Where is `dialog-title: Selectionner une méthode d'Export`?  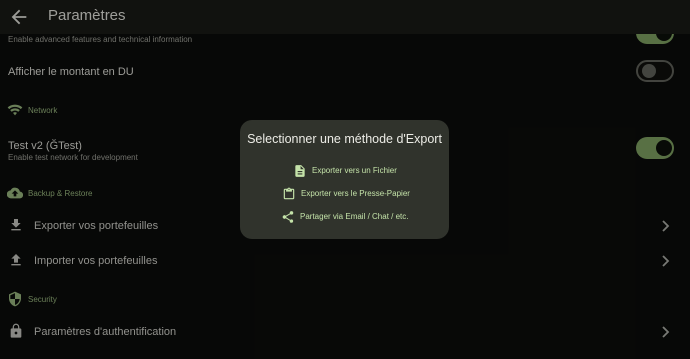 dialog-title: Selectionner une méthode d'Export is located at coordinates (344, 139).